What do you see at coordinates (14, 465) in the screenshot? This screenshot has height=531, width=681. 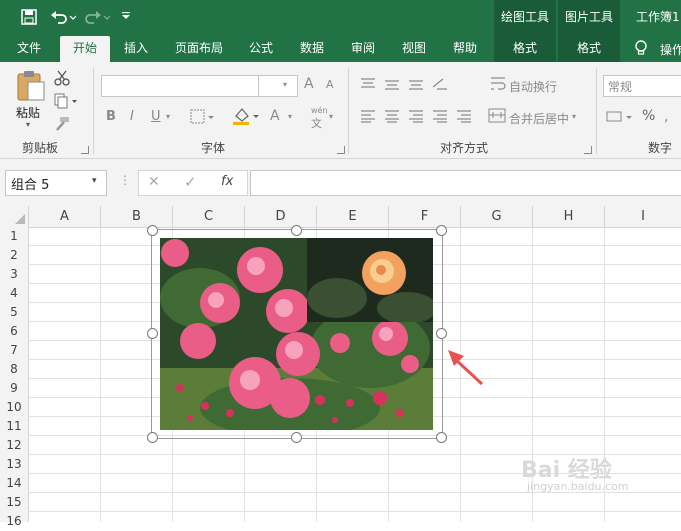 I see `row-header-13: 13` at bounding box center [14, 465].